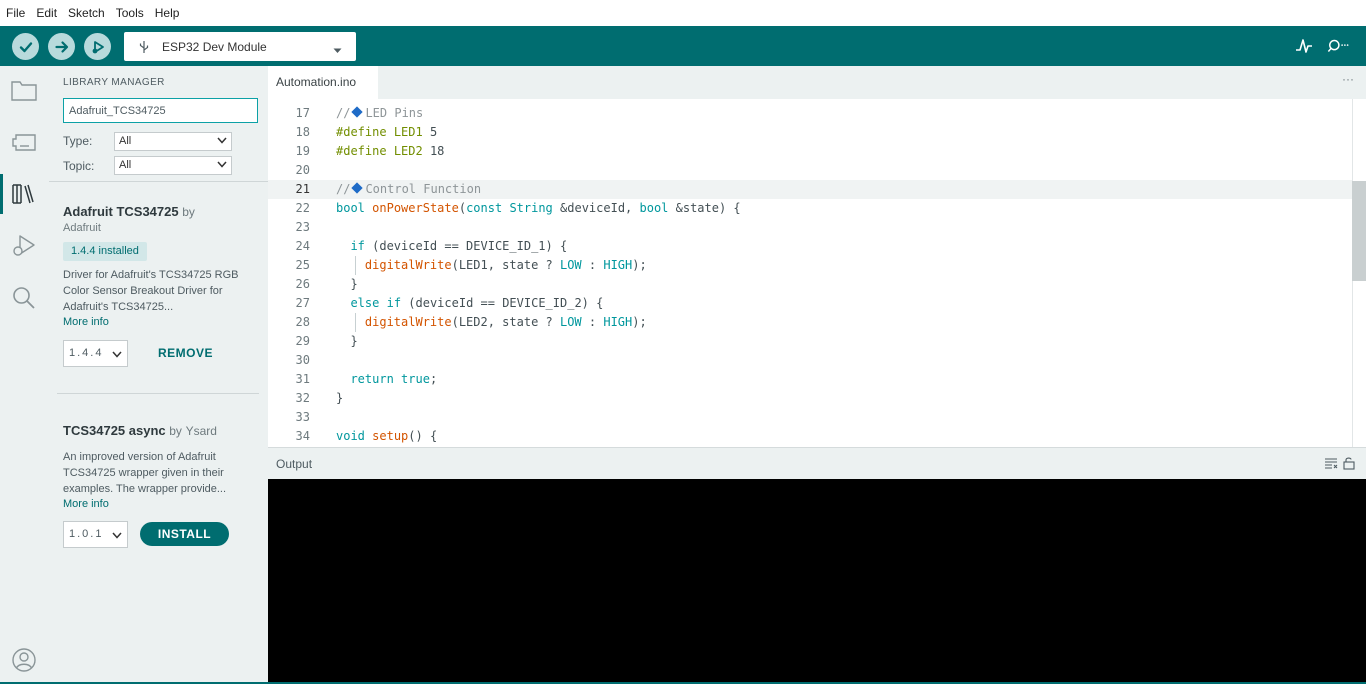 The height and width of the screenshot is (684, 1366). What do you see at coordinates (380, 113) in the screenshot?
I see `line-text: //LED Pins` at bounding box center [380, 113].